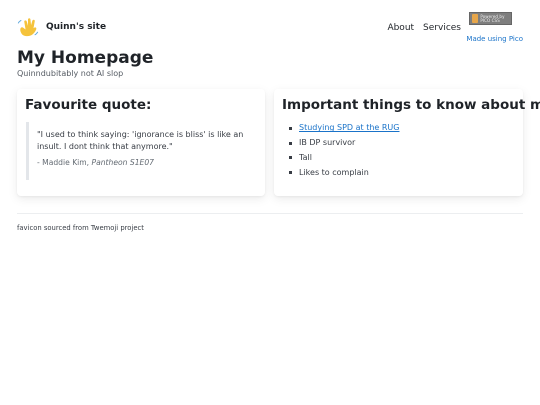 The image size is (540, 405). I want to click on quote-citation: - Maddie Kim, Pantheon S1E07, so click(144, 162).